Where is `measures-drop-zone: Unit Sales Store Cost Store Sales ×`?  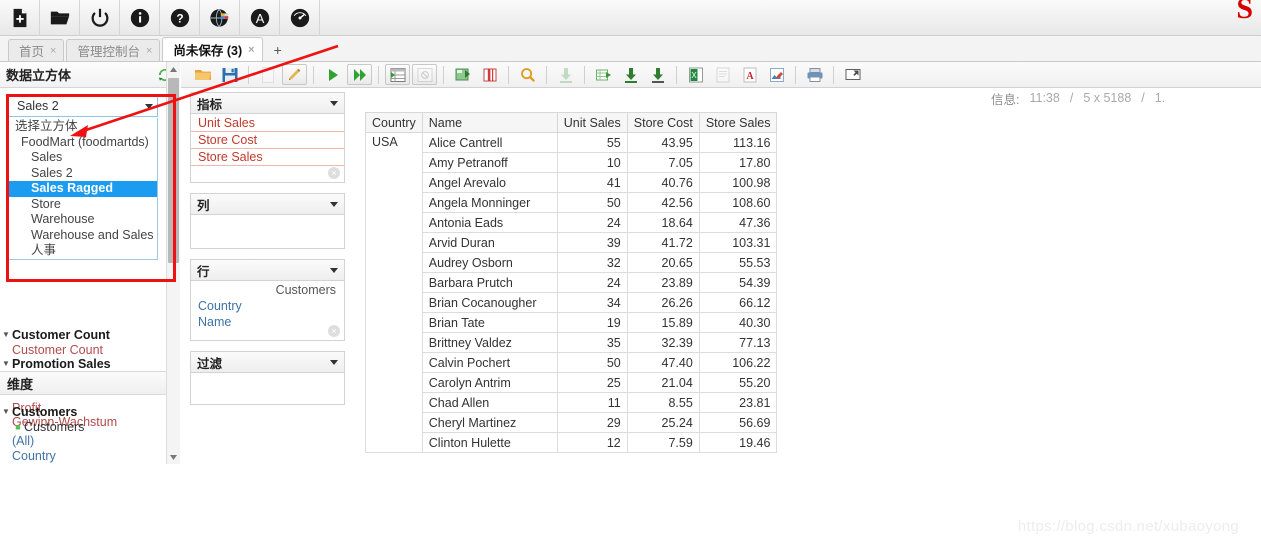
measures-drop-zone: Unit Sales Store Cost Store Sales × is located at coordinates (267, 148).